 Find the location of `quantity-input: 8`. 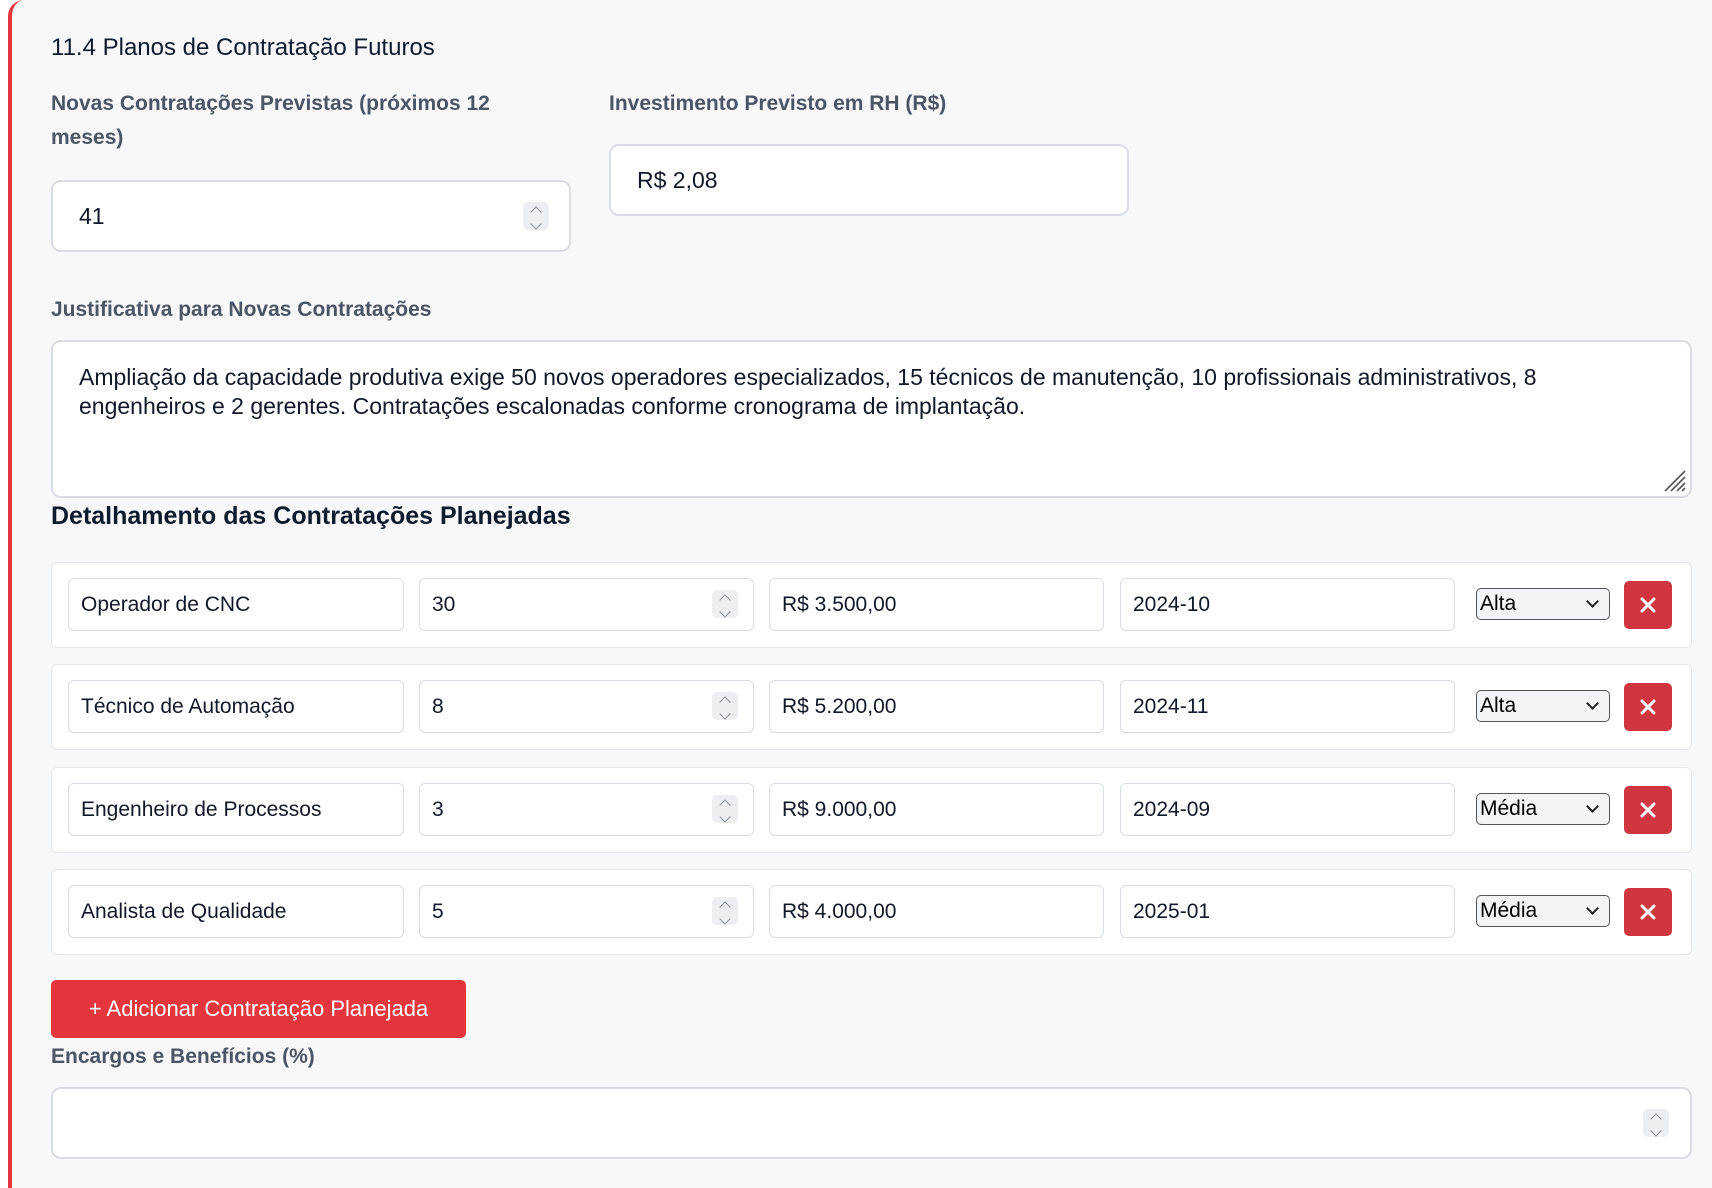

quantity-input: 8 is located at coordinates (586, 706).